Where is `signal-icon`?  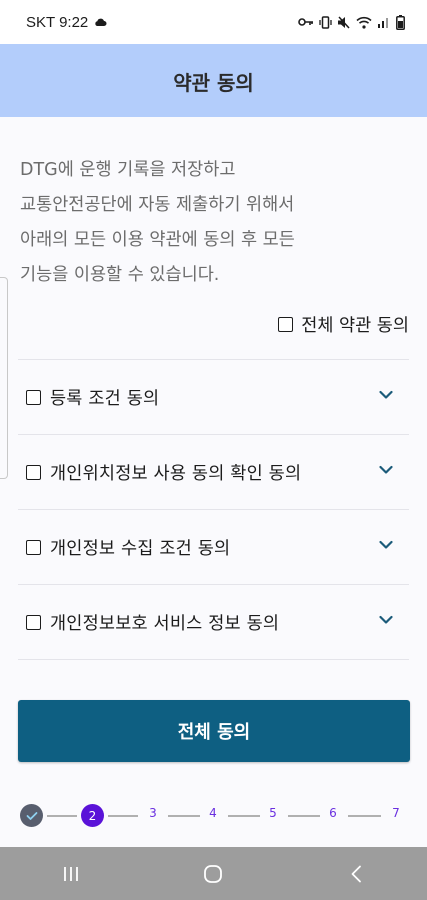 signal-icon is located at coordinates (383, 23).